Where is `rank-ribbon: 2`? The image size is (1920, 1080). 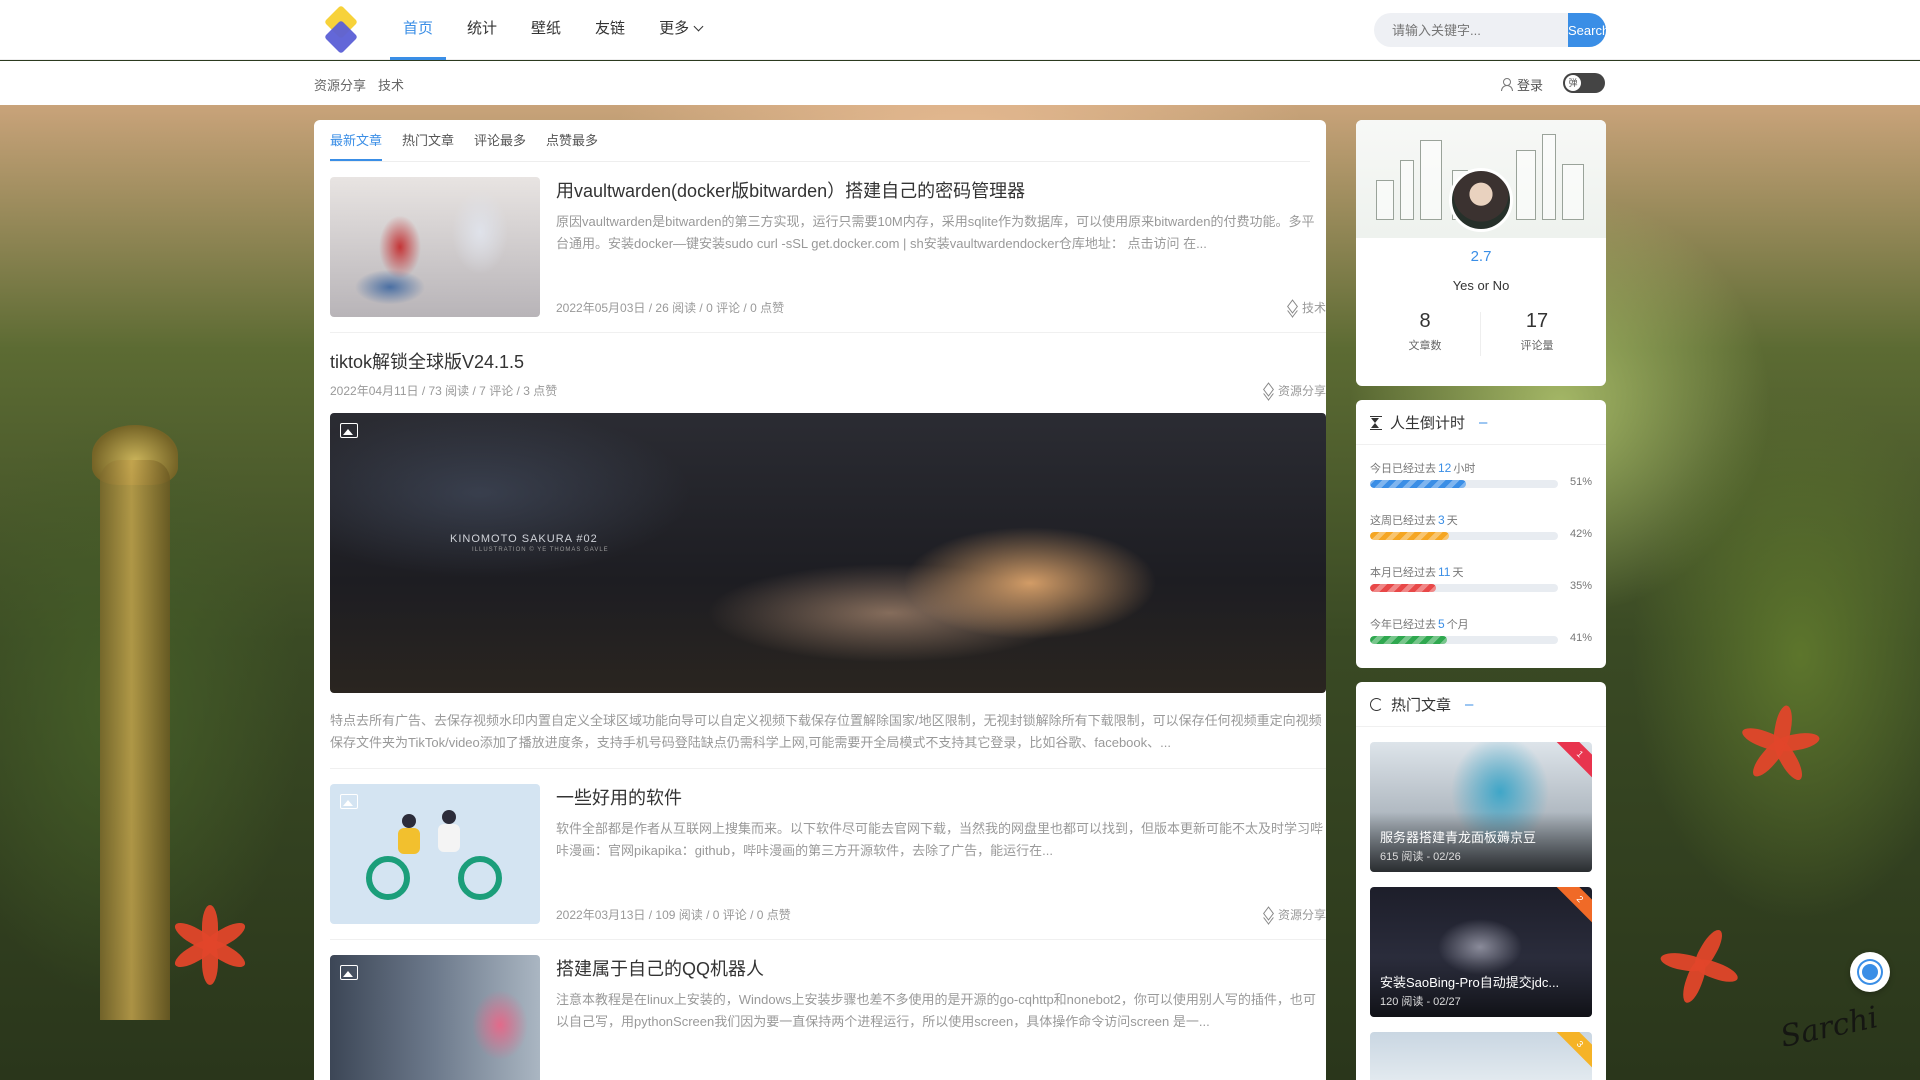
rank-ribbon: 2 is located at coordinates (1572, 906).